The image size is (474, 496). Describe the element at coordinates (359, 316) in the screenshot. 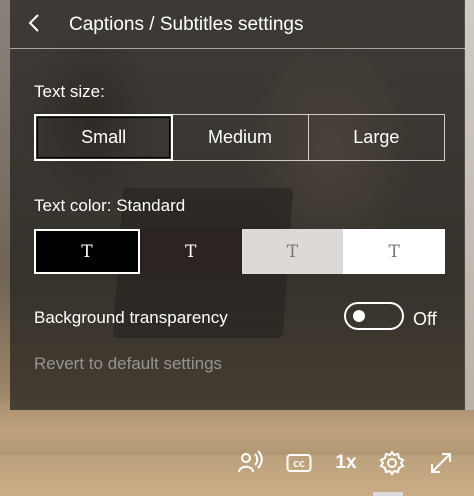

I see `toggle-knob` at that location.